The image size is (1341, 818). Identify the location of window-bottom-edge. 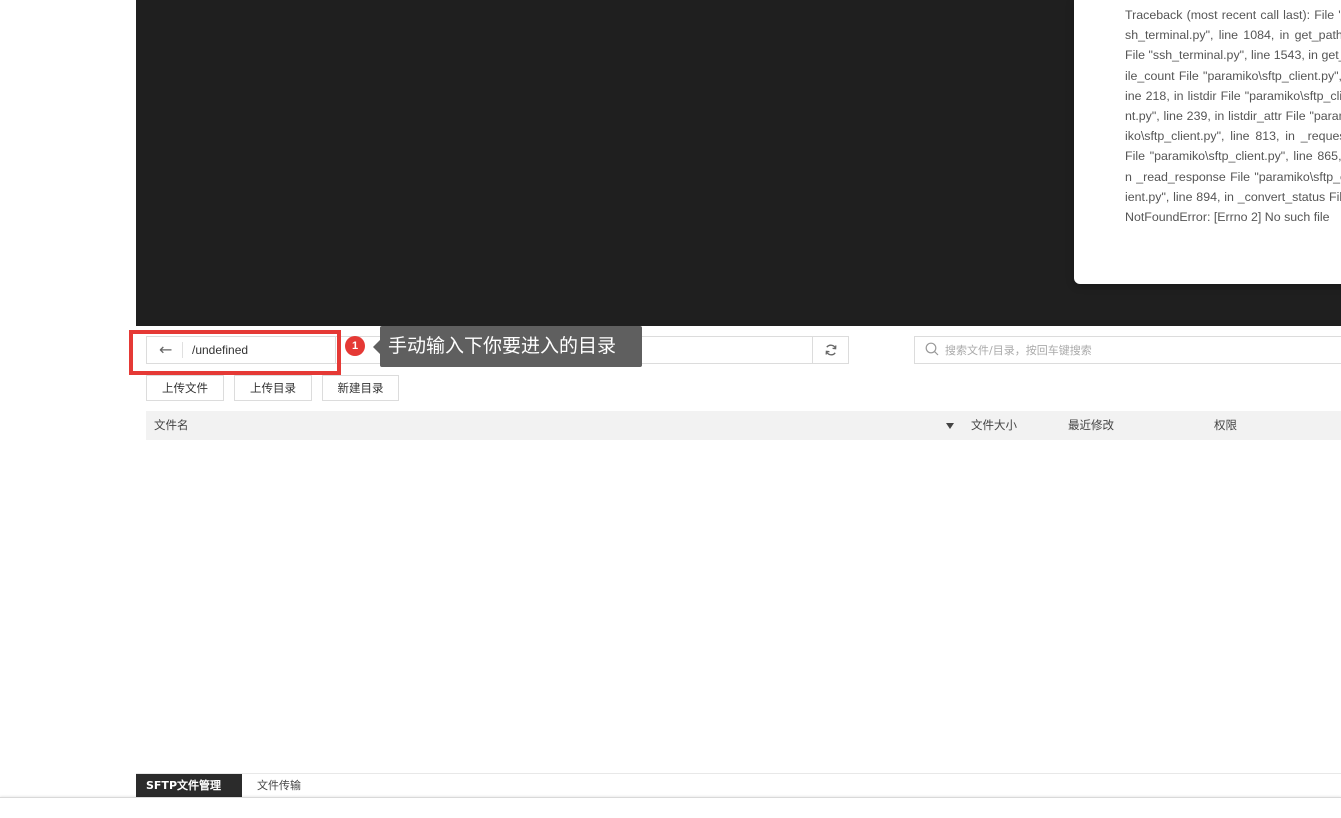
(670, 807).